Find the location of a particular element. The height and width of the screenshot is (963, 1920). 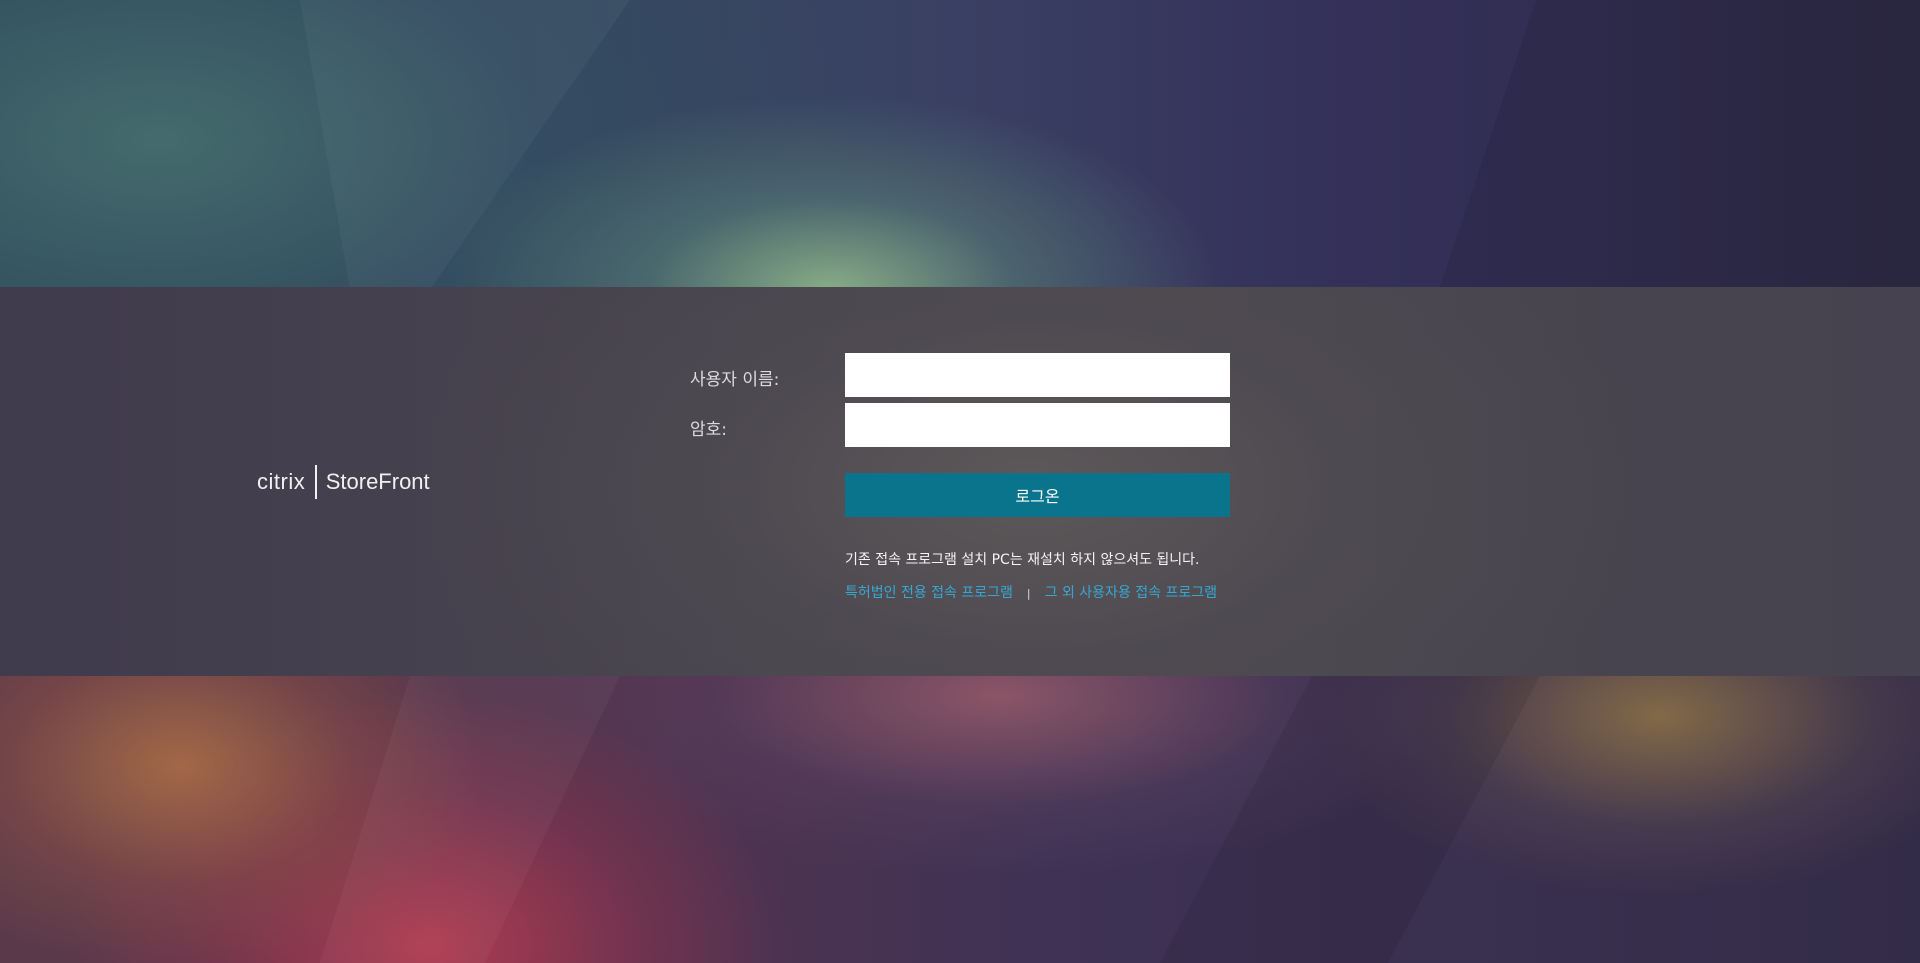

download-link-other-users: 그 외 사용자용 접속 프로그램 is located at coordinates (1131, 592).